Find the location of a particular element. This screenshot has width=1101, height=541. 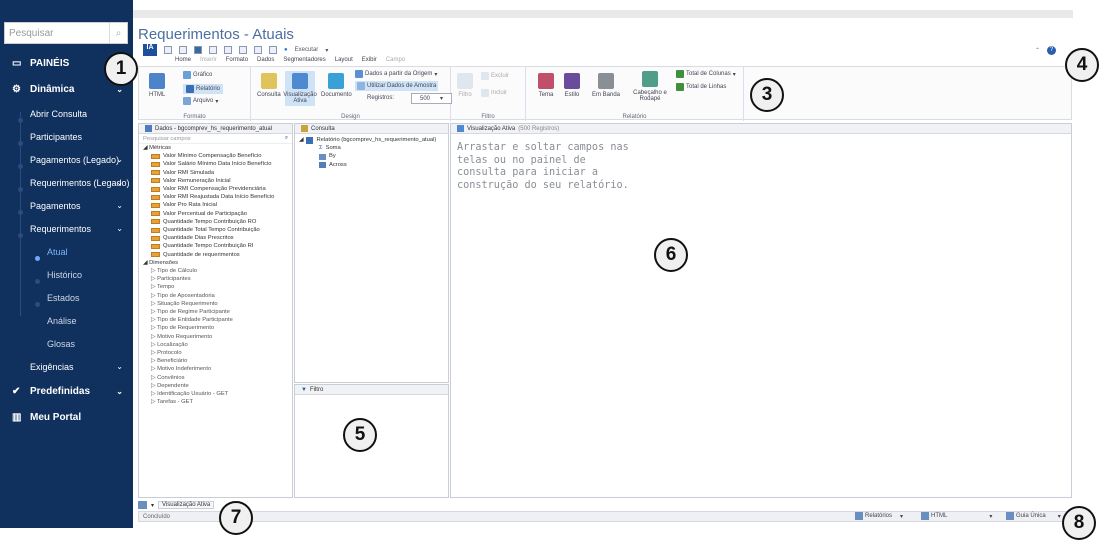

estilo-button: Estilo is located at coordinates (572, 85).